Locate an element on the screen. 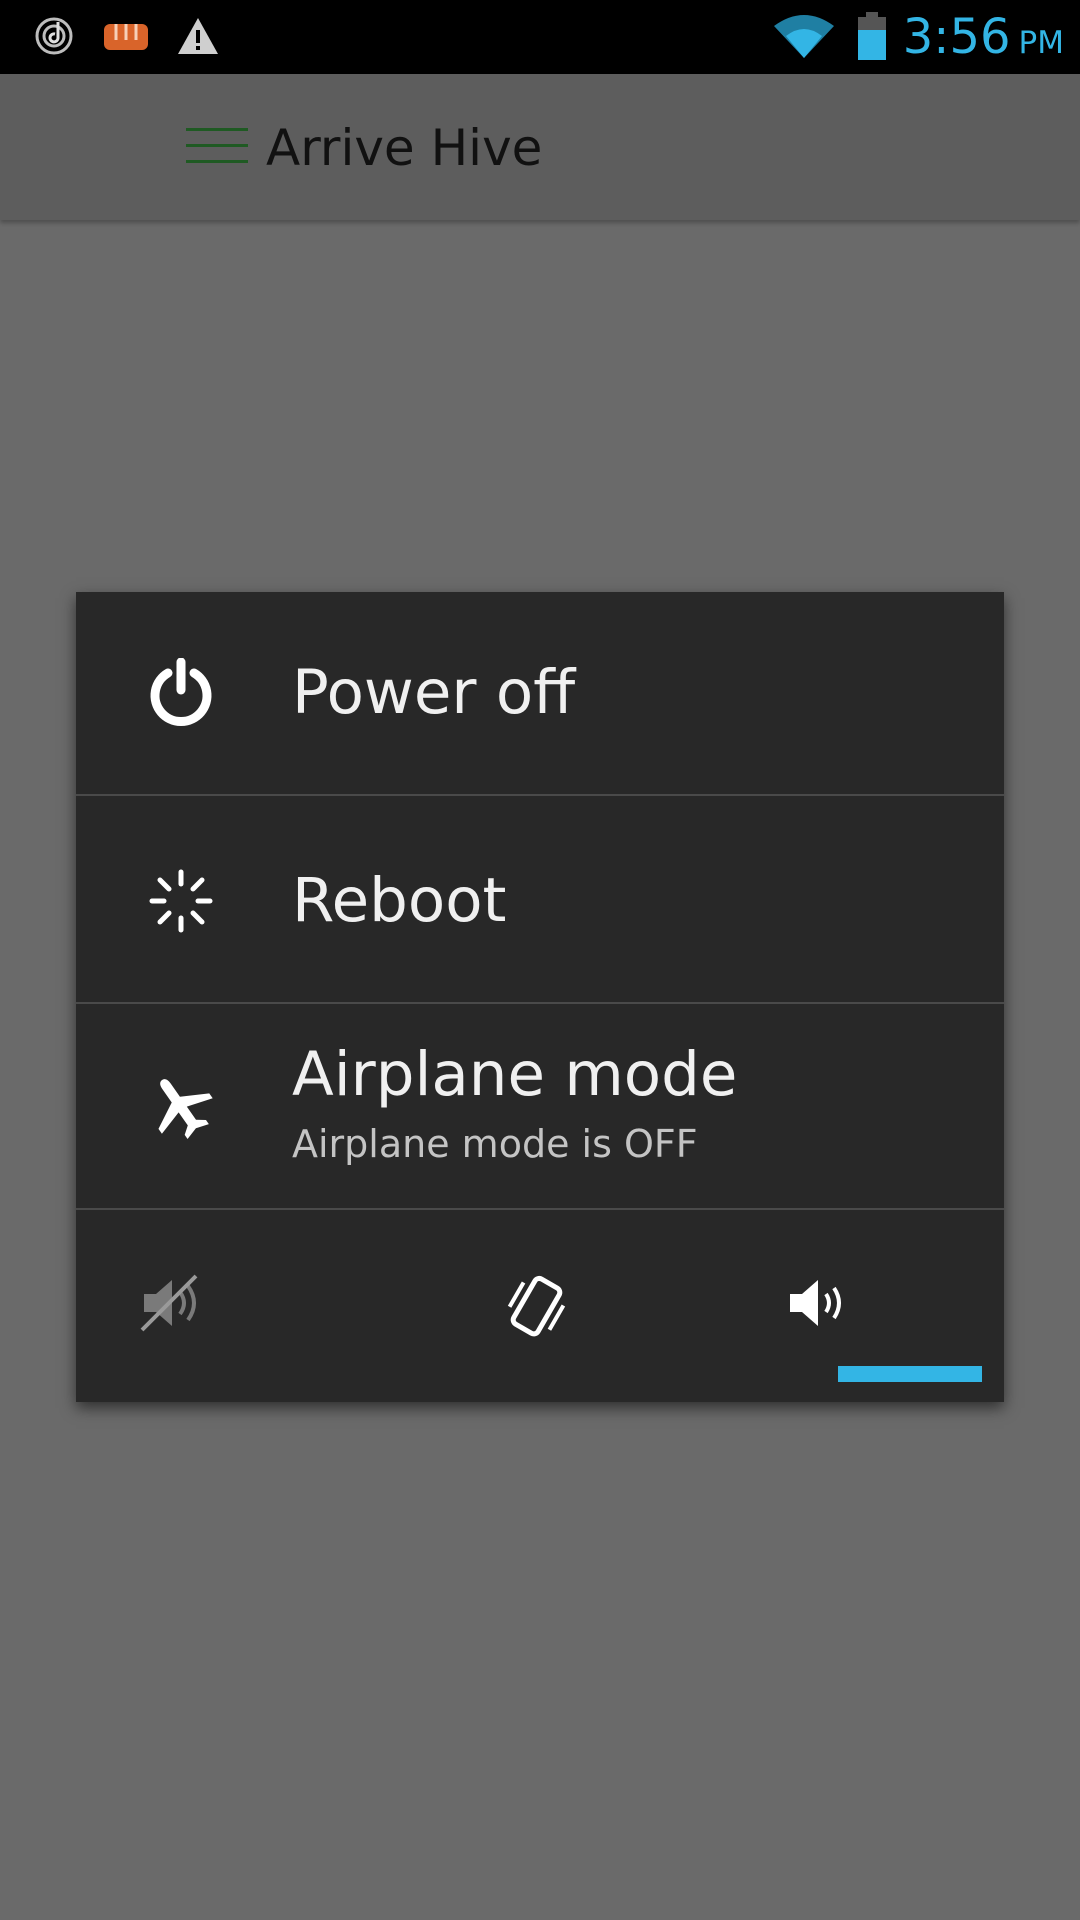 This screenshot has height=1920, width=1080. airplane-mode-item: Airplane mode Airplane mode is OFF is located at coordinates (540, 1107).